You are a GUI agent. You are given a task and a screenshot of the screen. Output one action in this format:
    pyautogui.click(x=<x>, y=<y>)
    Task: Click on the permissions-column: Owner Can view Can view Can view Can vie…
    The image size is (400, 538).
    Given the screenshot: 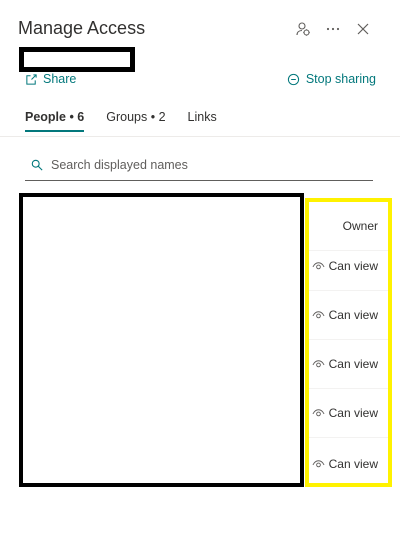 What is the action you would take?
    pyautogui.click(x=348, y=342)
    